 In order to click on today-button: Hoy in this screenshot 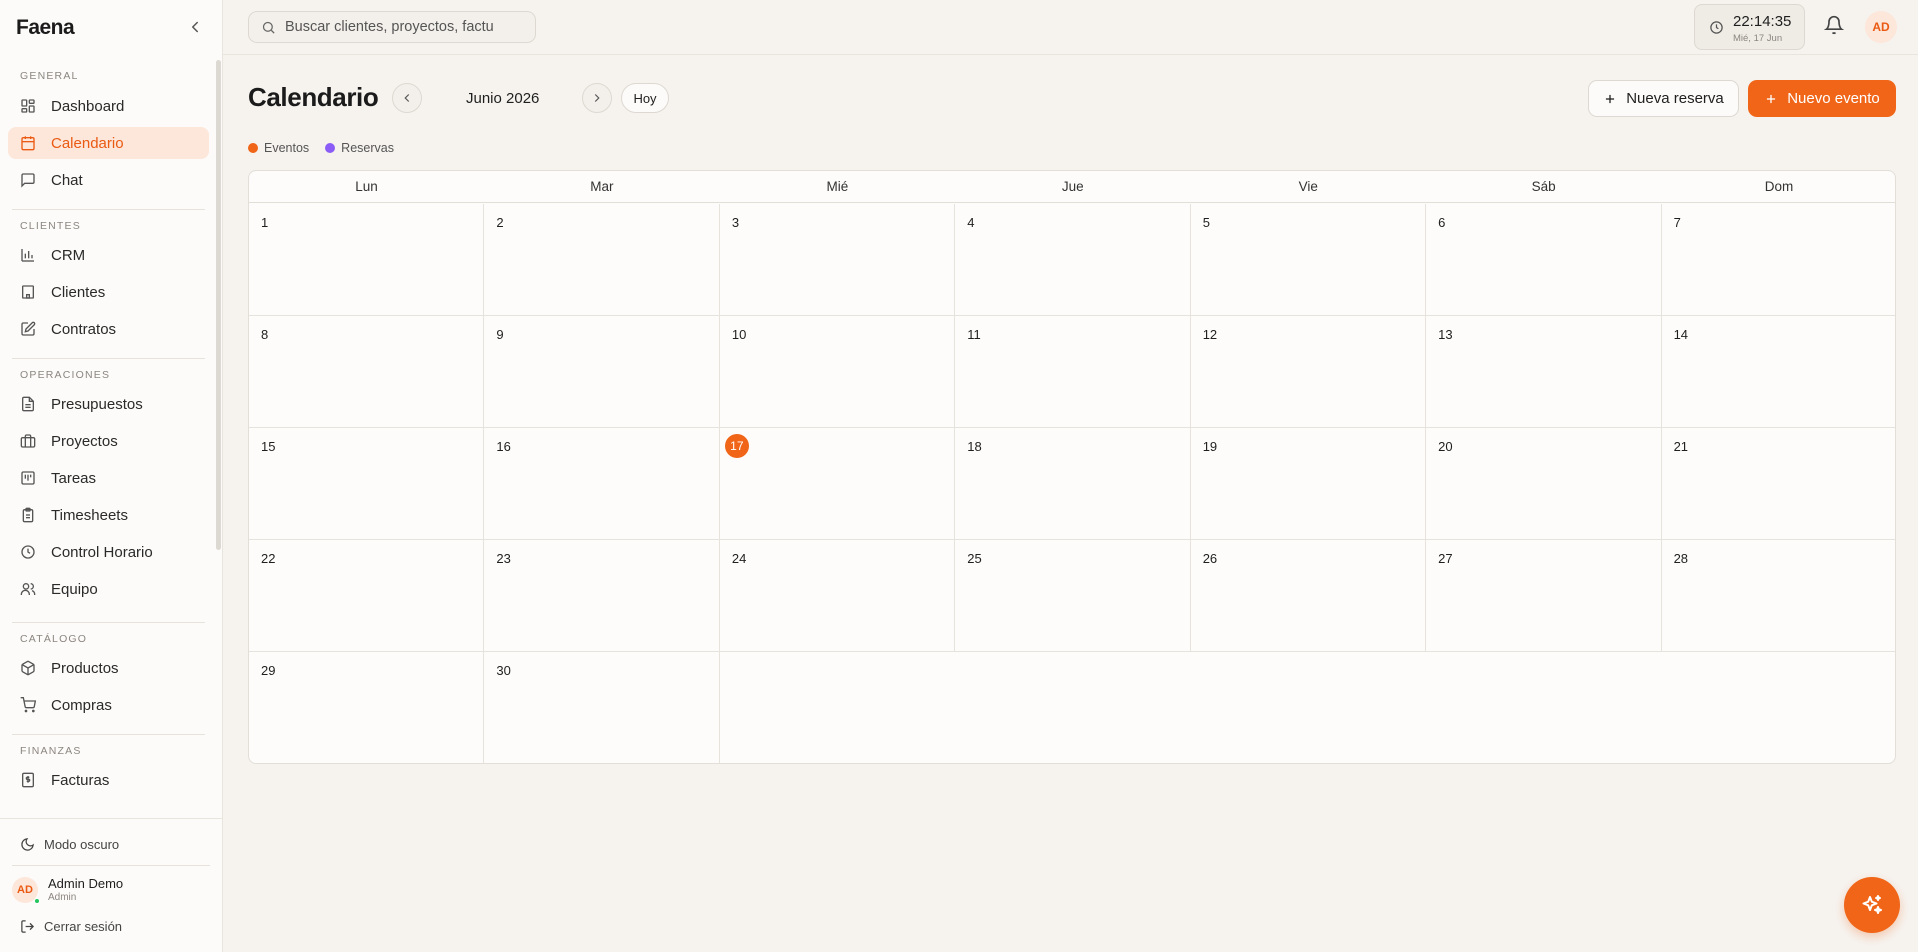, I will do `click(645, 98)`.